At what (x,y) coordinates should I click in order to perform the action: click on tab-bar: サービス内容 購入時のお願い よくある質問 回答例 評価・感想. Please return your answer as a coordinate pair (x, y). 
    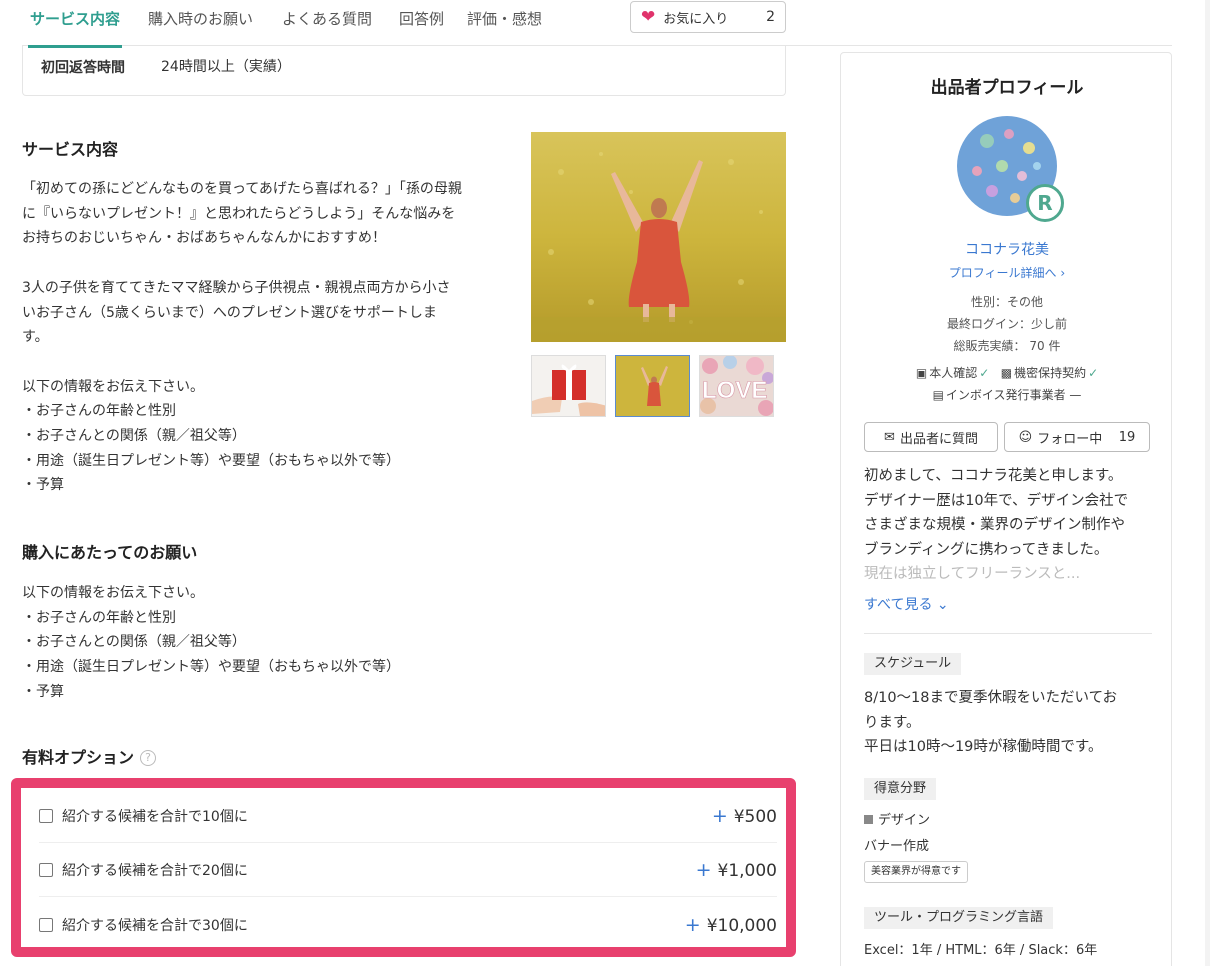
    Looking at the image, I should click on (597, 24).